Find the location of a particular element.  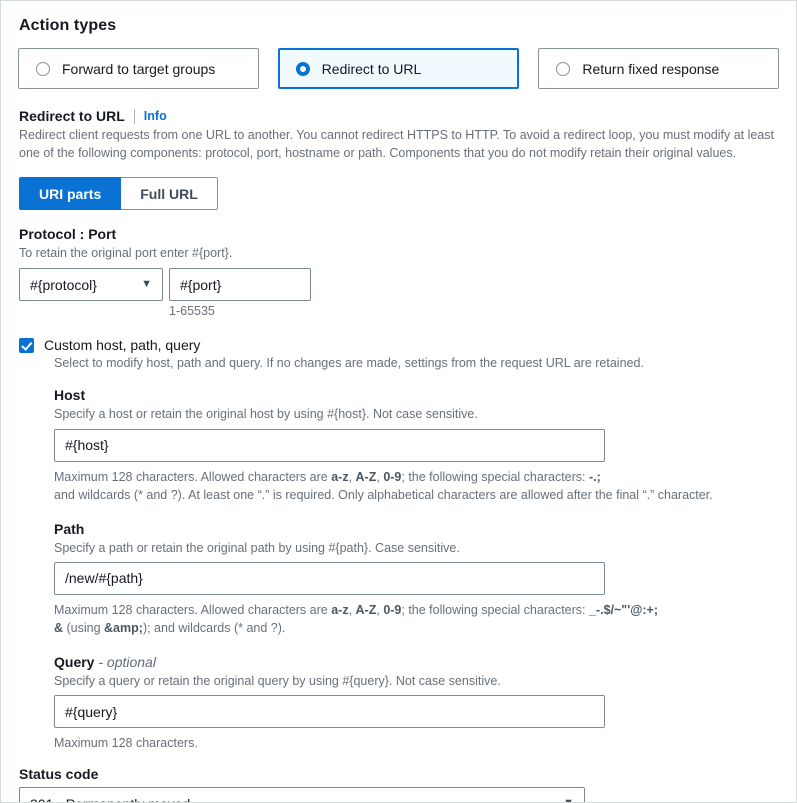

redirect-to-url-header: Redirect to URL Info is located at coordinates (399, 116).